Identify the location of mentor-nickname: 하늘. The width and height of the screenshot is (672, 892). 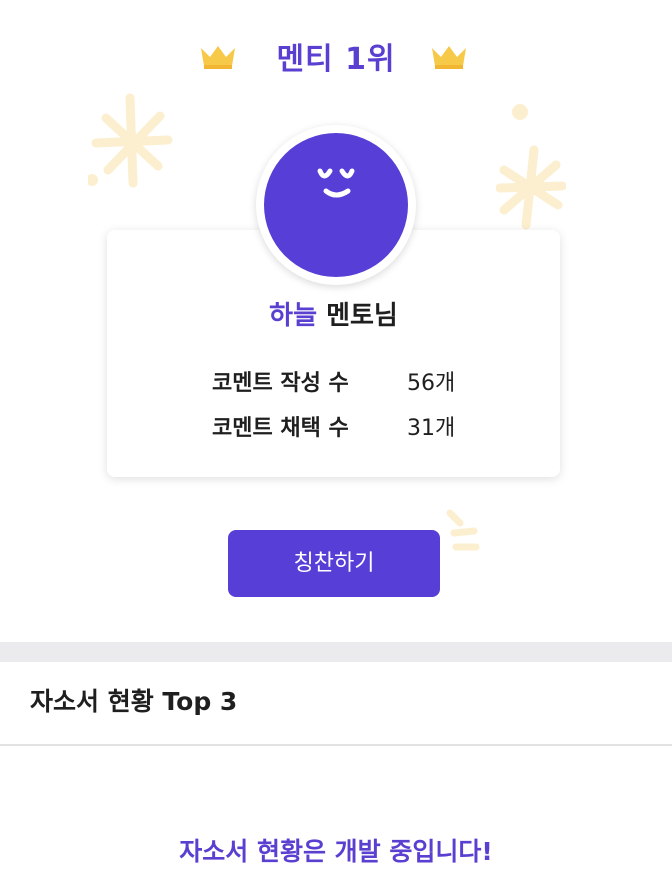
(293, 316).